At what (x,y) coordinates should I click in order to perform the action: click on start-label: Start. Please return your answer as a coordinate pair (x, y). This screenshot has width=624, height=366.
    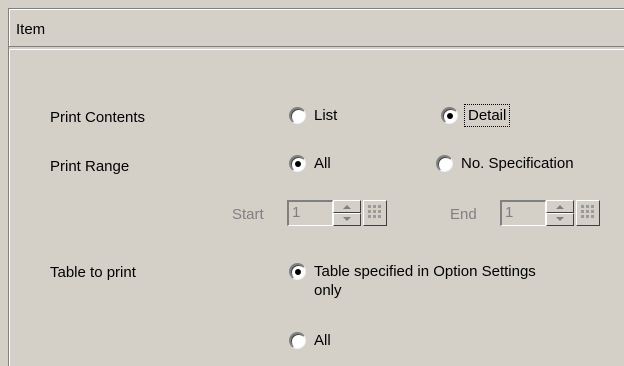
    Looking at the image, I should click on (248, 214).